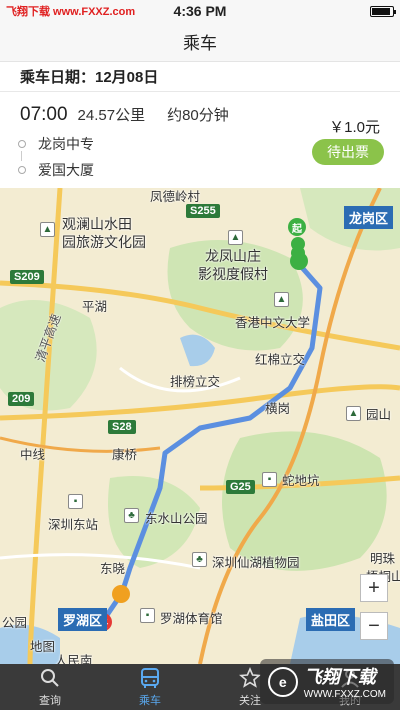 This screenshot has width=400, height=710. What do you see at coordinates (147, 615) in the screenshot?
I see `stadium-icon: ▪` at bounding box center [147, 615].